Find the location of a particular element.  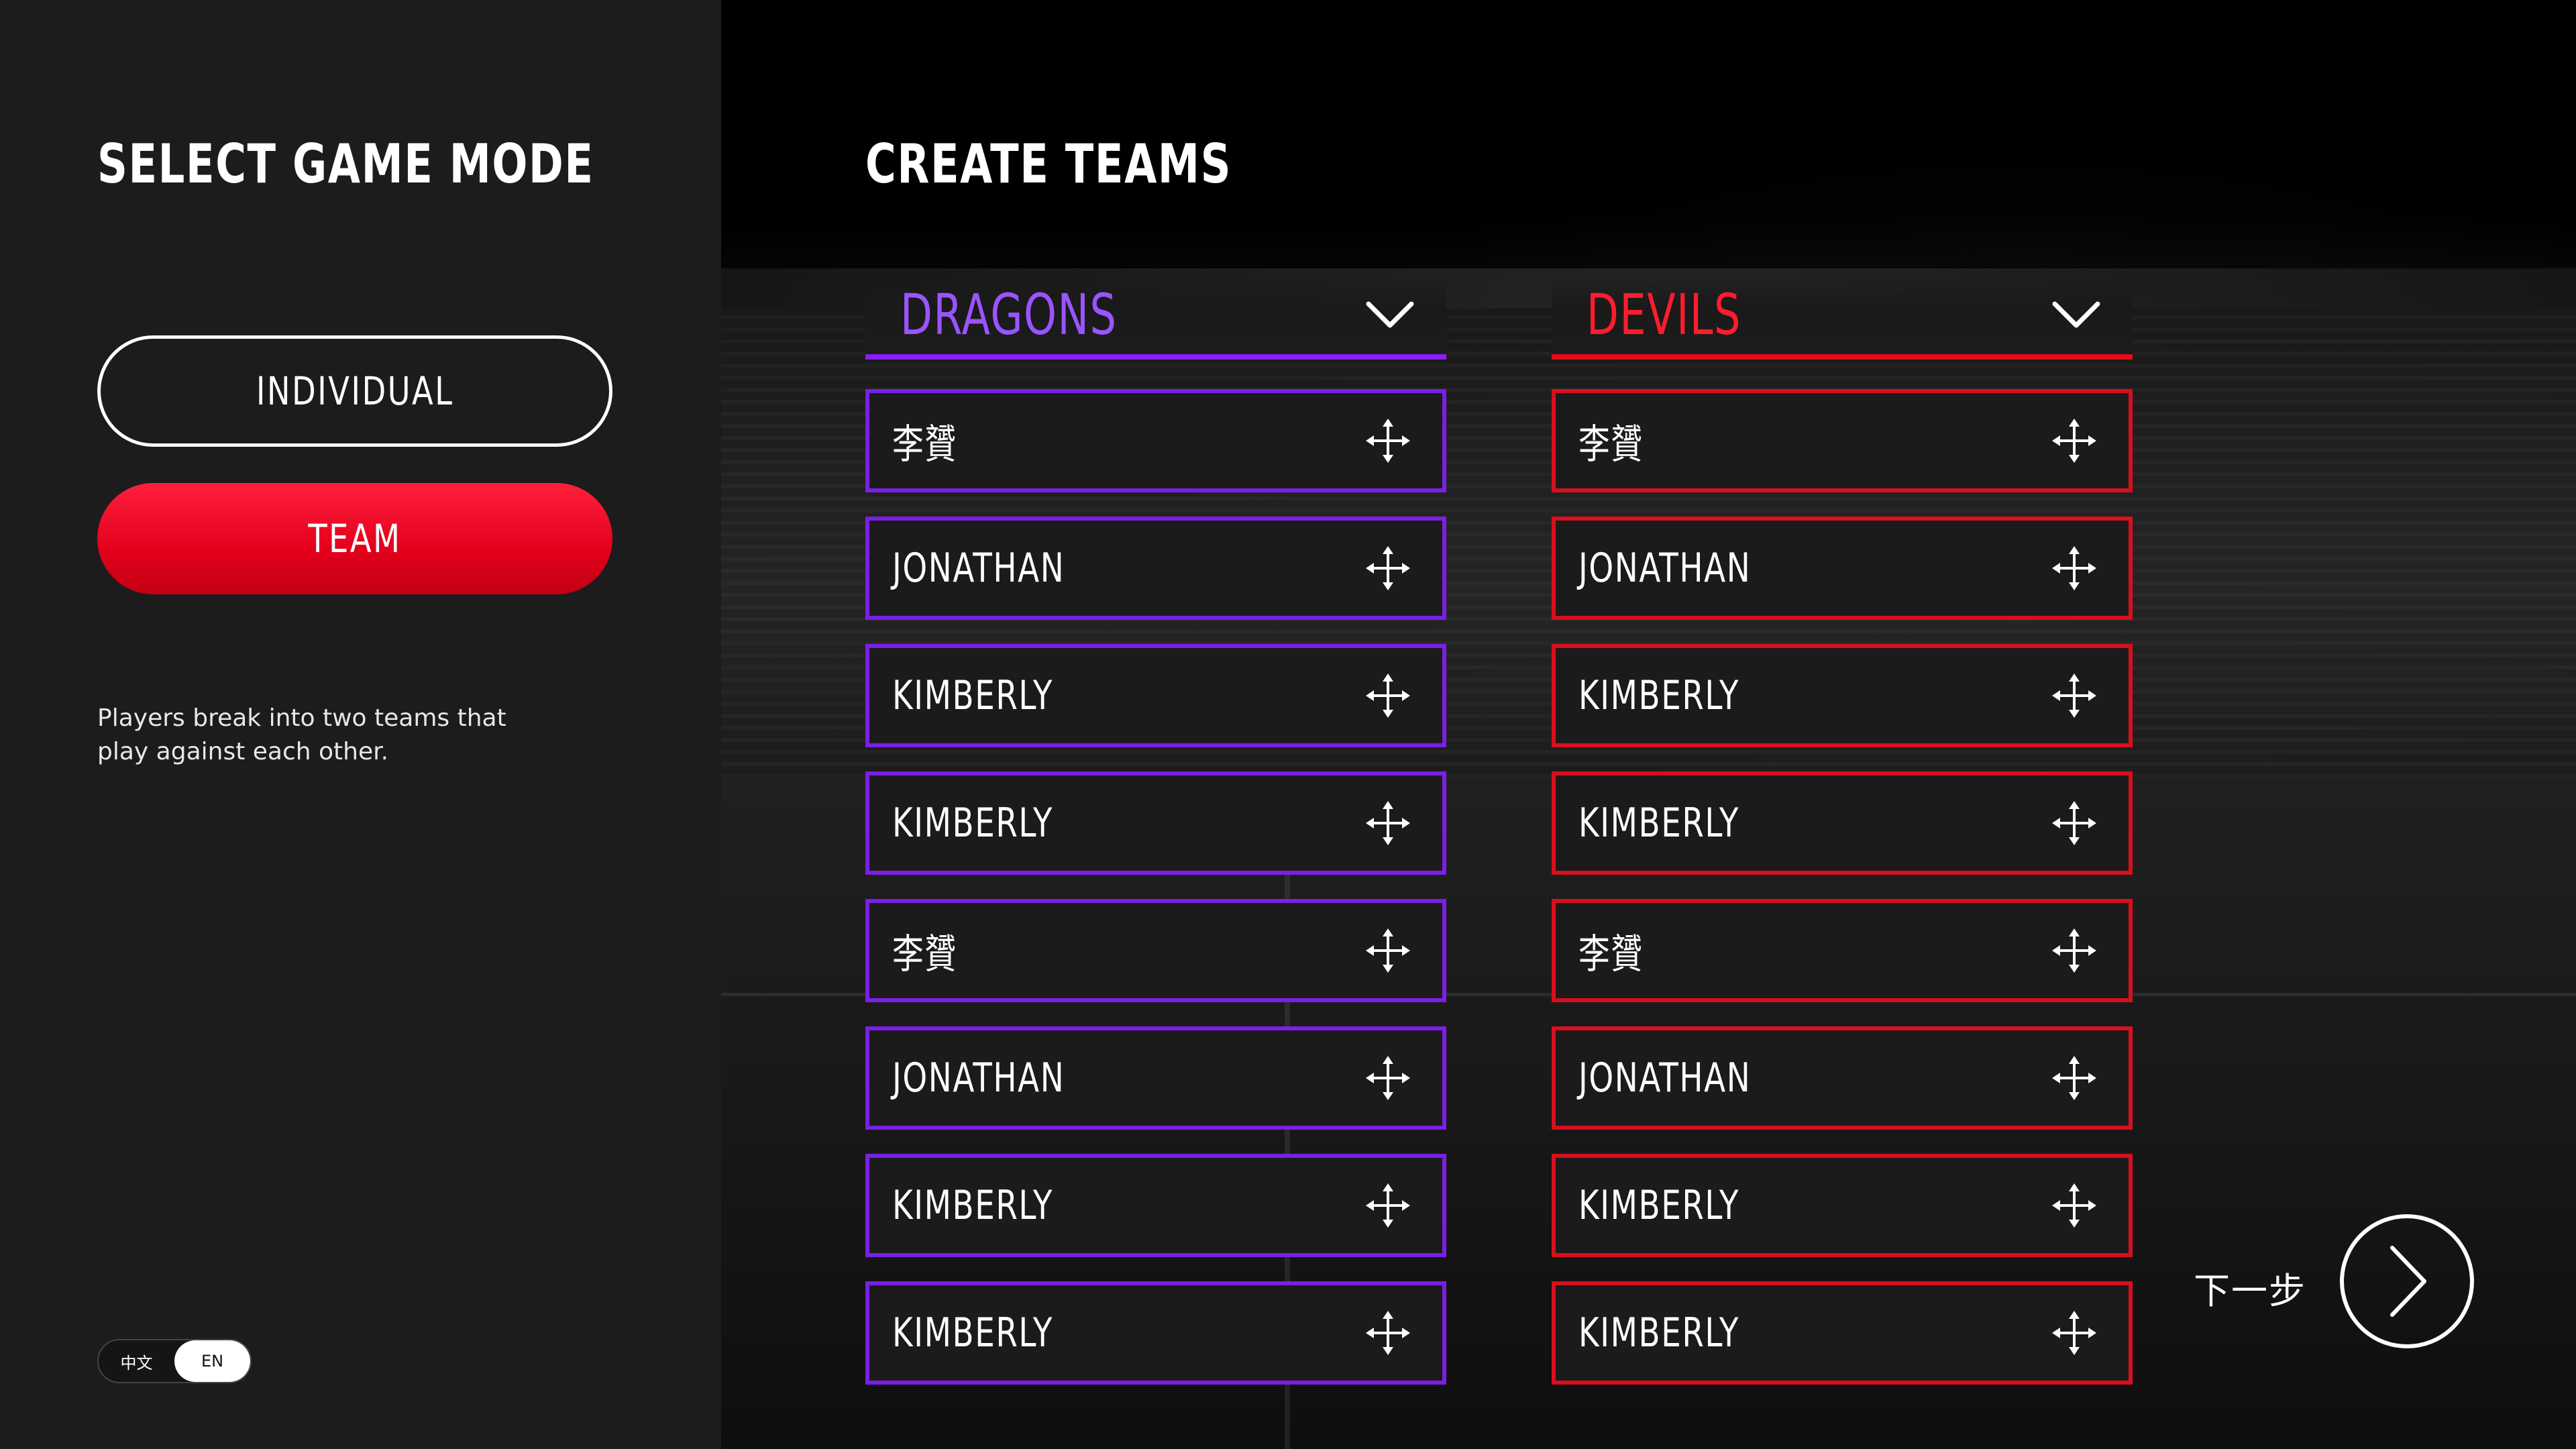

individual-mode-label: INDIVIDUAL is located at coordinates (355, 391).